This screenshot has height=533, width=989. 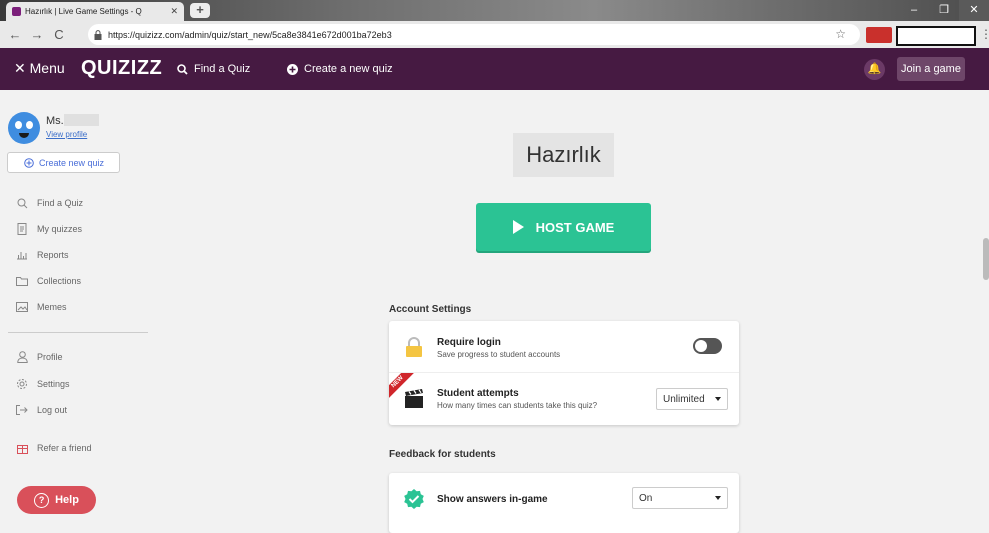 What do you see at coordinates (680, 498) in the screenshot?
I see `show-answers-select: On` at bounding box center [680, 498].